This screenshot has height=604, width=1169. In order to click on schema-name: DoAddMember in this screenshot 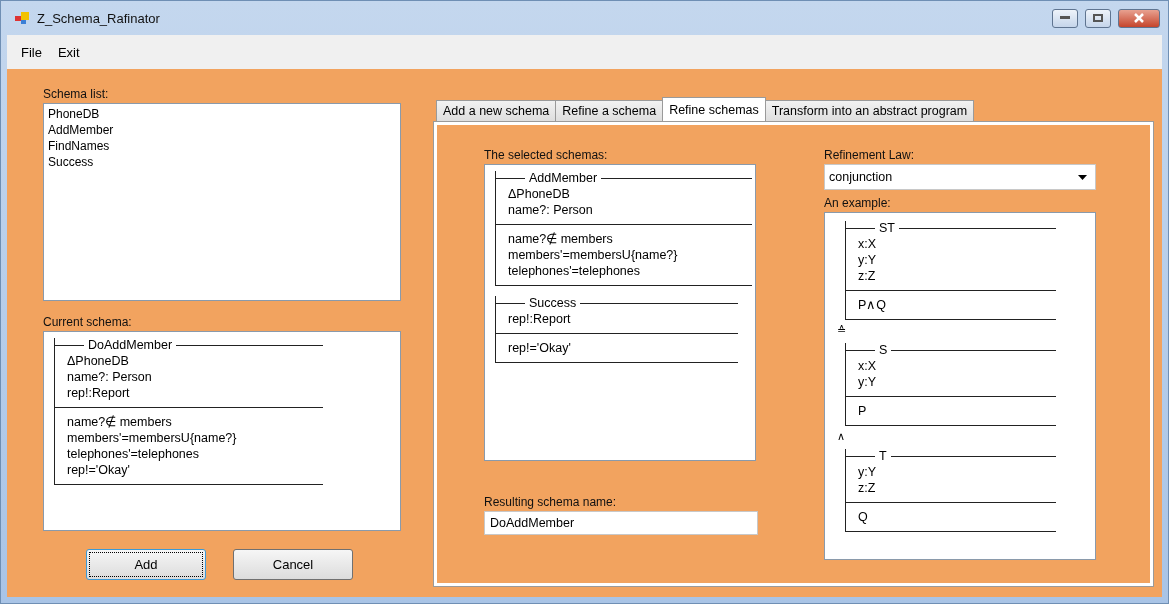, I will do `click(130, 345)`.